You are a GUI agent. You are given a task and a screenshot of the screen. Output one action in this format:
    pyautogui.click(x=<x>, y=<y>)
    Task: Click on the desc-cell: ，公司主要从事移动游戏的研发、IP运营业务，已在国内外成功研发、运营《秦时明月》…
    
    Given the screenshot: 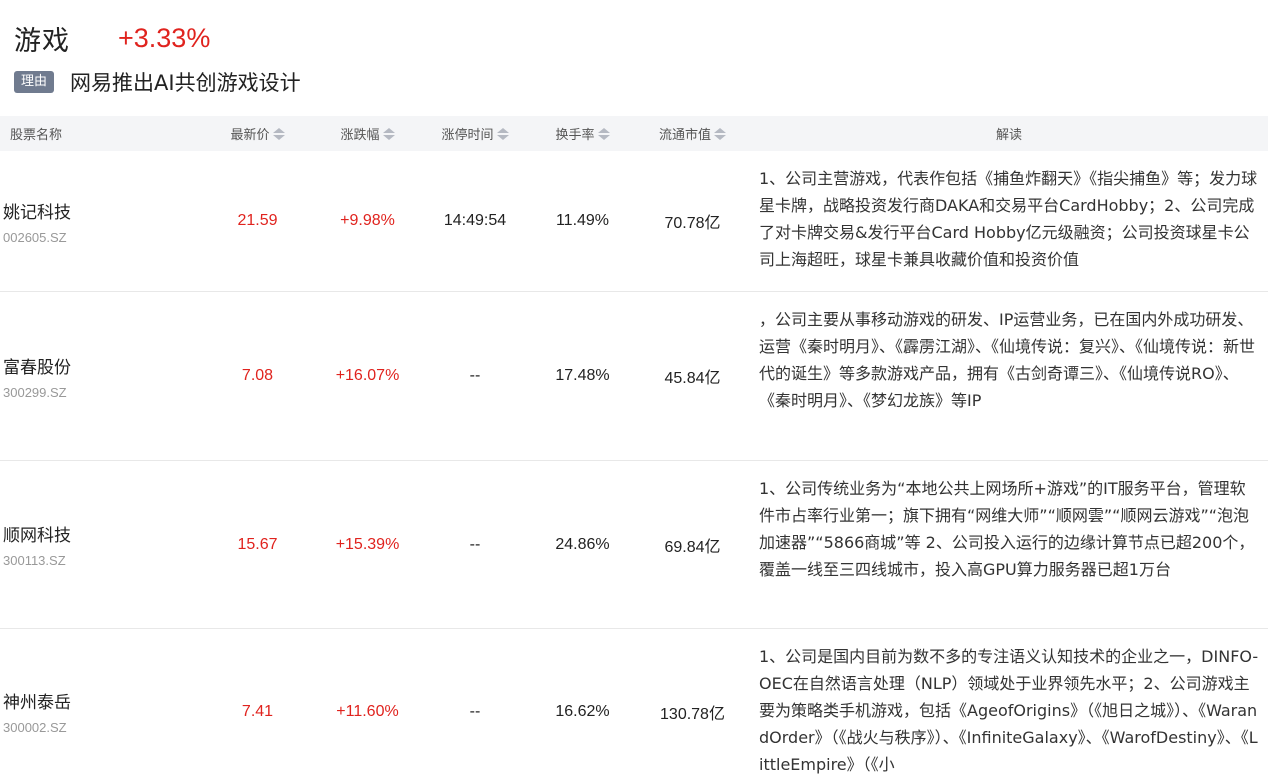 What is the action you would take?
    pyautogui.click(x=1009, y=376)
    